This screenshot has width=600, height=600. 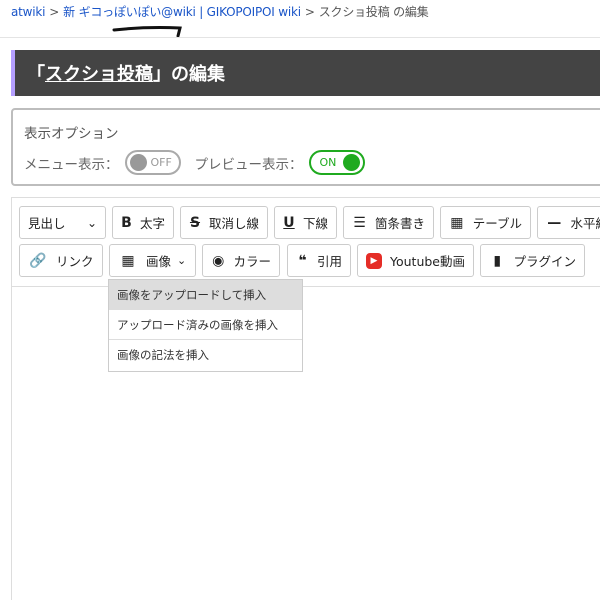 What do you see at coordinates (61, 260) in the screenshot?
I see `link-button: 🔗 リンク` at bounding box center [61, 260].